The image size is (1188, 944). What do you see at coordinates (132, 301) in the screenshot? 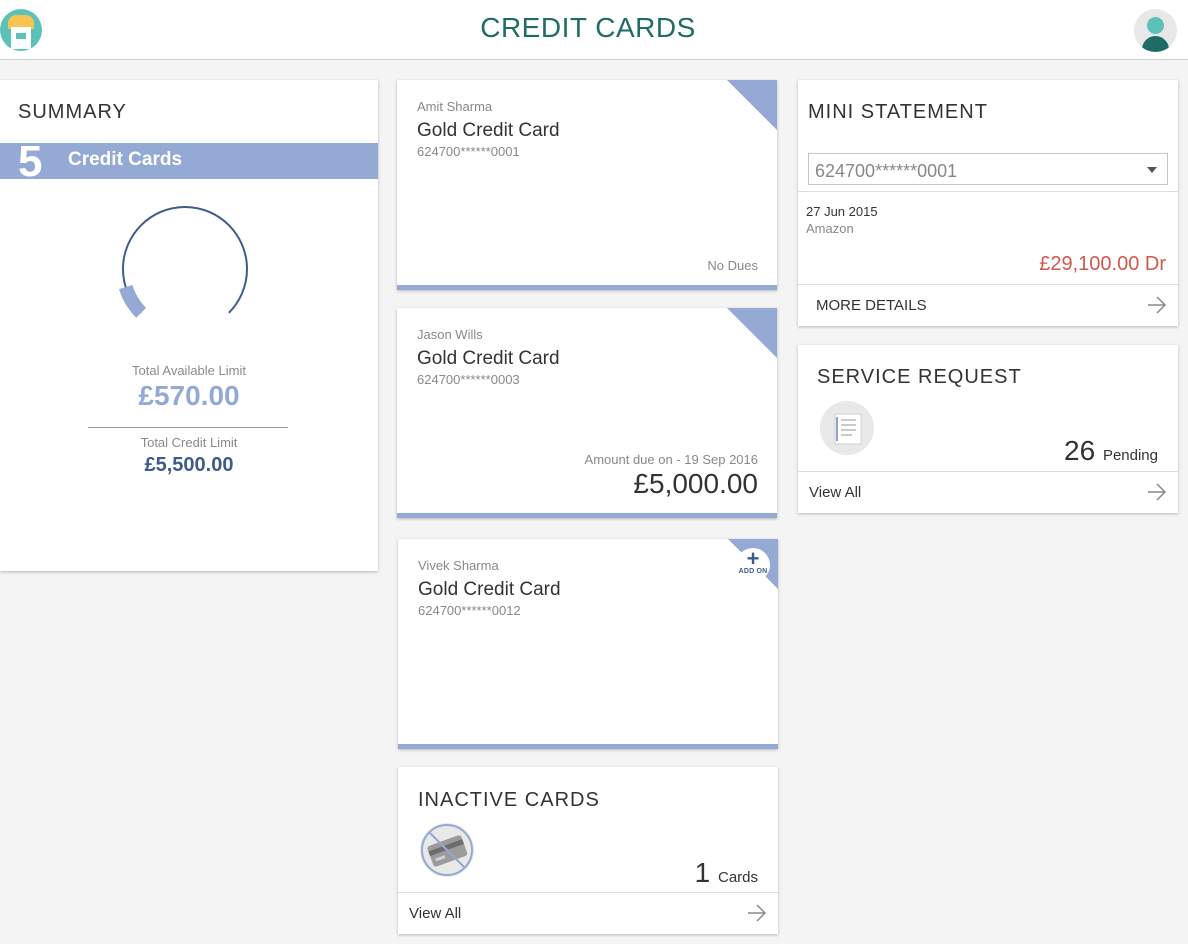
I see `gauge-available-arc` at bounding box center [132, 301].